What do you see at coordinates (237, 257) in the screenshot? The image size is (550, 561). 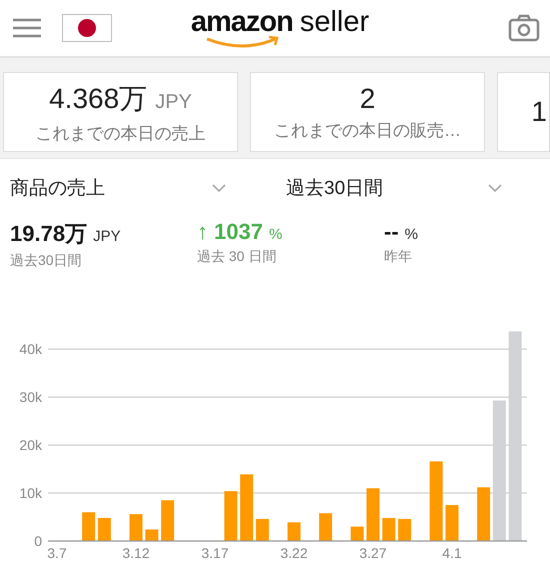 I see `metric-caption: 過去 30 日間` at bounding box center [237, 257].